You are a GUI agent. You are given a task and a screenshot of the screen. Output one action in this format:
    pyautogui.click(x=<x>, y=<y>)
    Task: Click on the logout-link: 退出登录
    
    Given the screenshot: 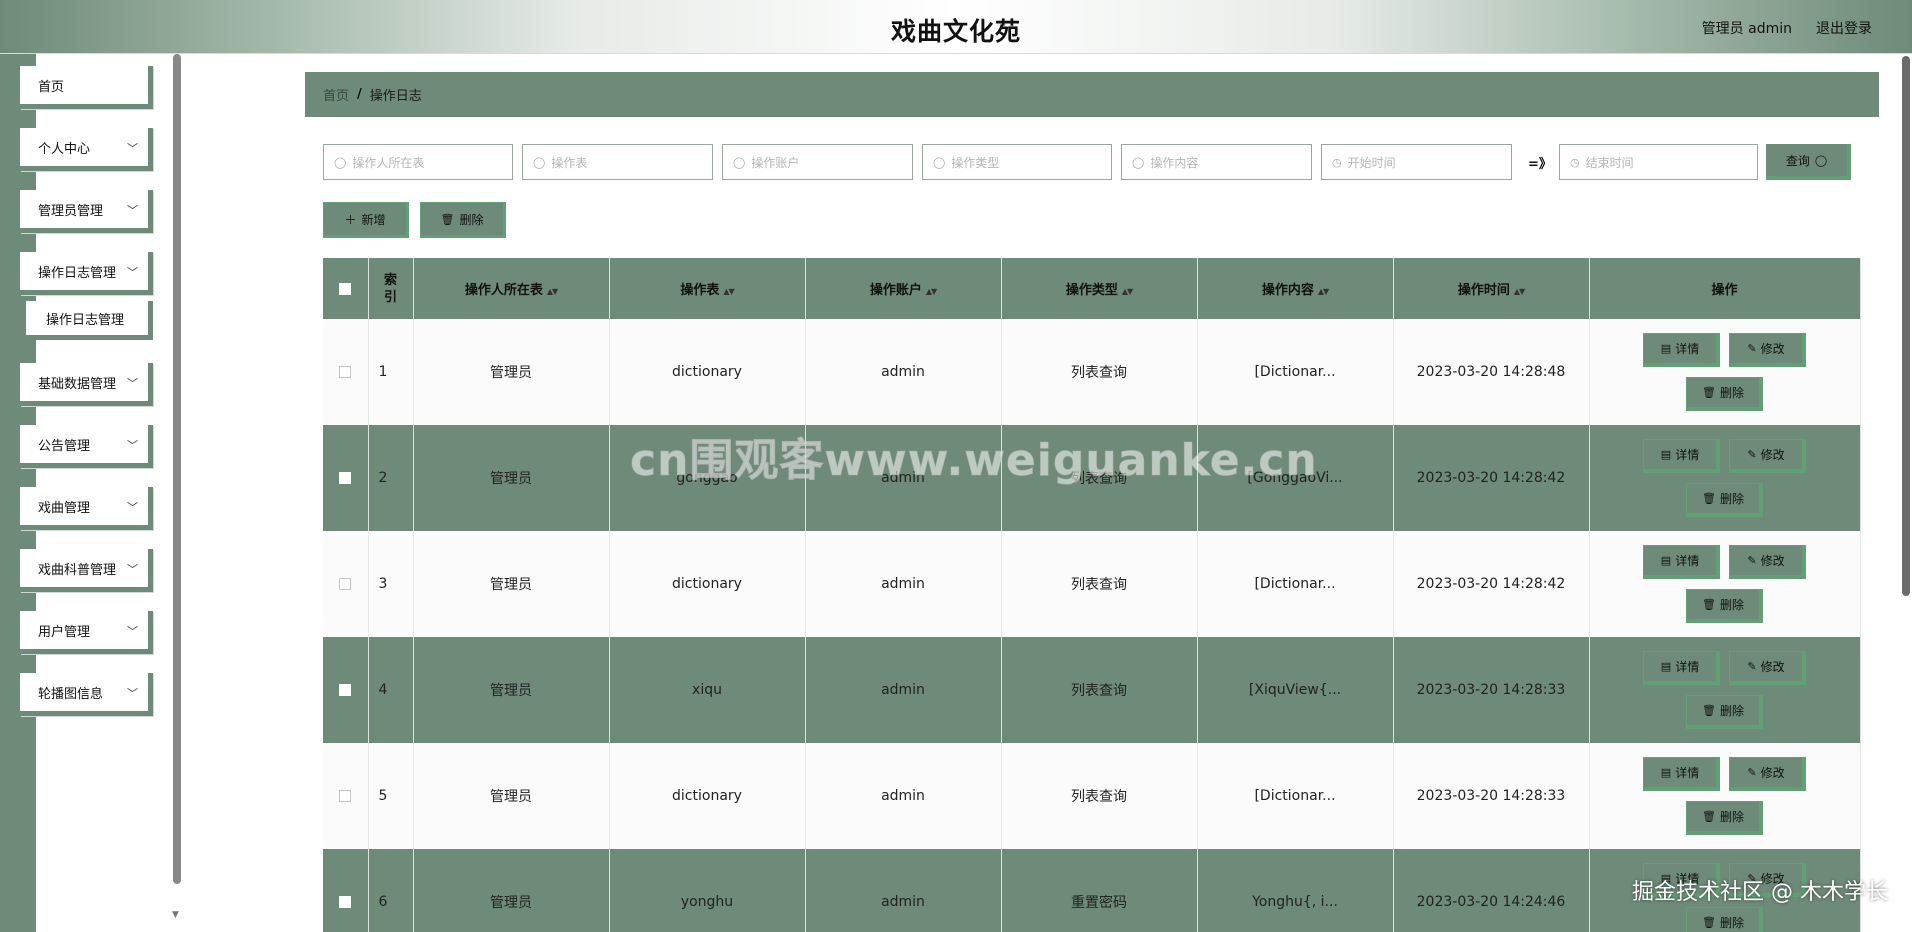 What is the action you would take?
    pyautogui.click(x=1844, y=28)
    